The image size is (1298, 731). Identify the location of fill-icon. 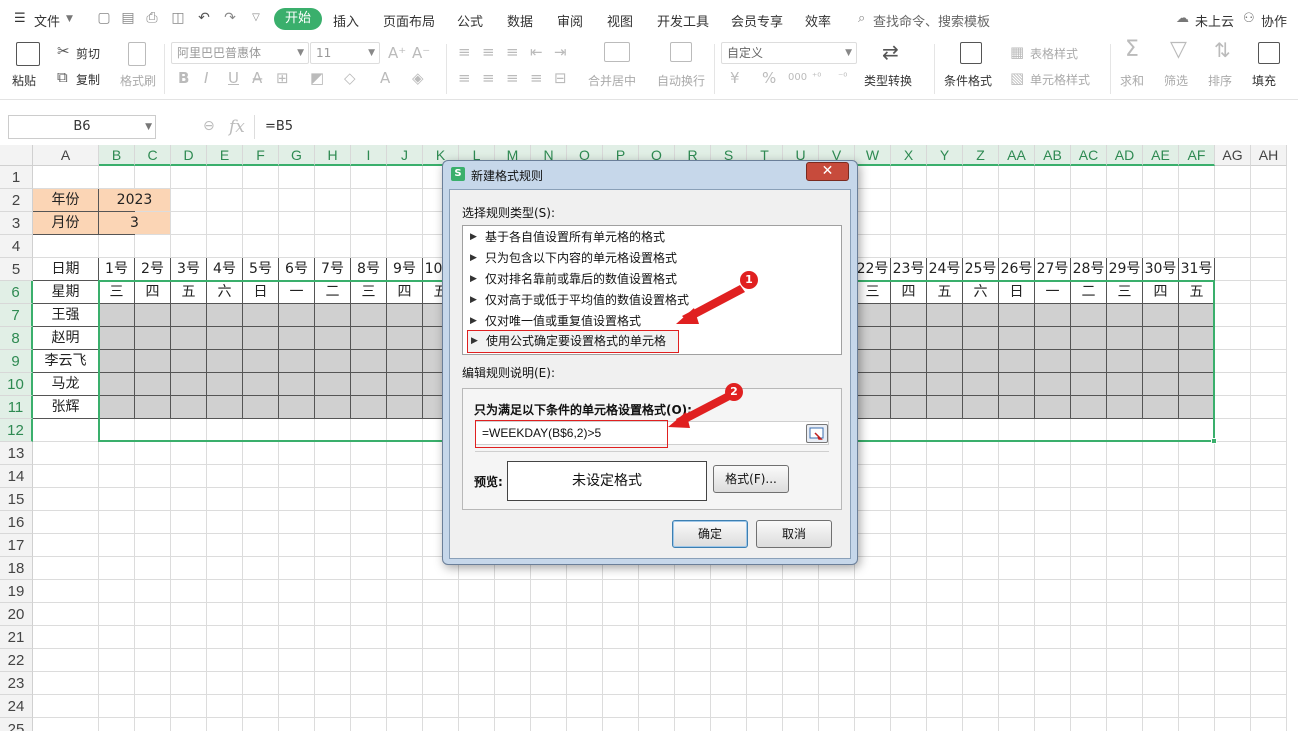
(1269, 53).